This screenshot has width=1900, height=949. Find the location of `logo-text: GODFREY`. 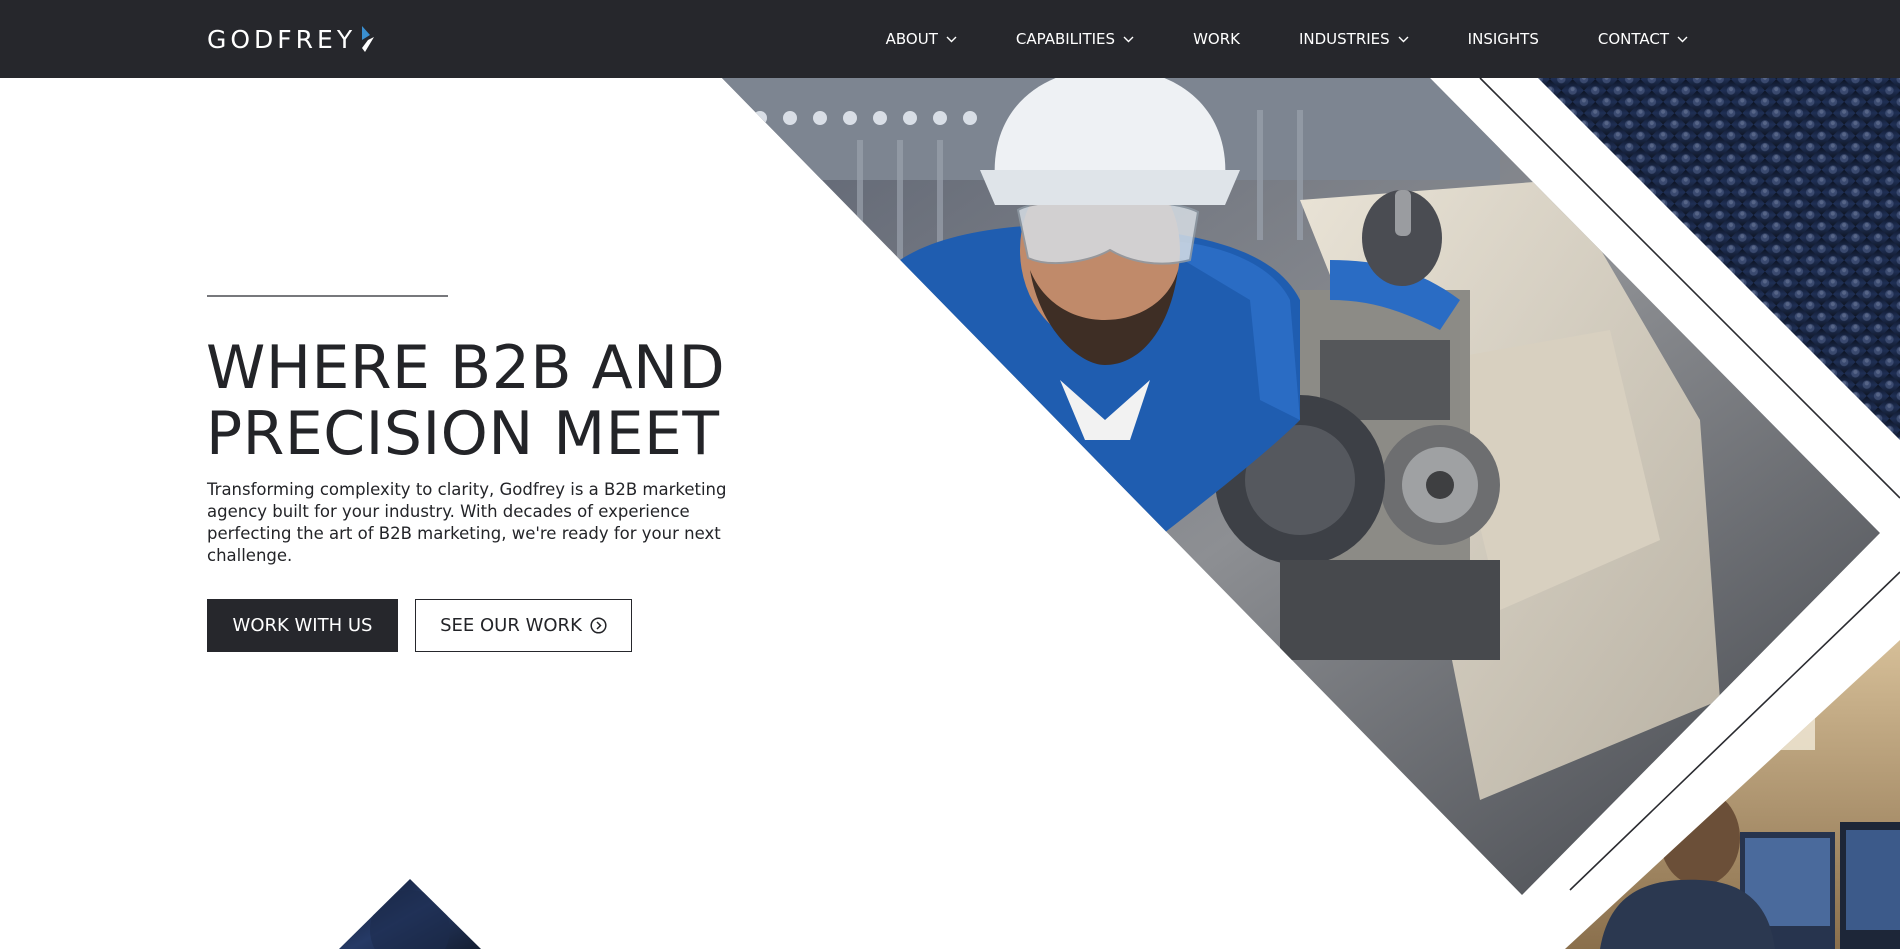

logo-text: GODFREY is located at coordinates (282, 39).